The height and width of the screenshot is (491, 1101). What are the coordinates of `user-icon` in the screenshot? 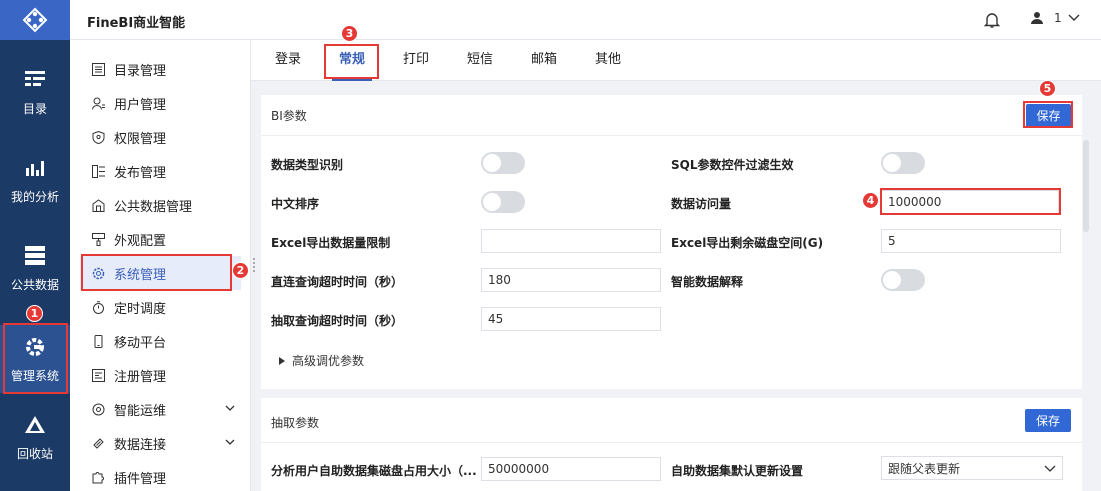 It's located at (1037, 18).